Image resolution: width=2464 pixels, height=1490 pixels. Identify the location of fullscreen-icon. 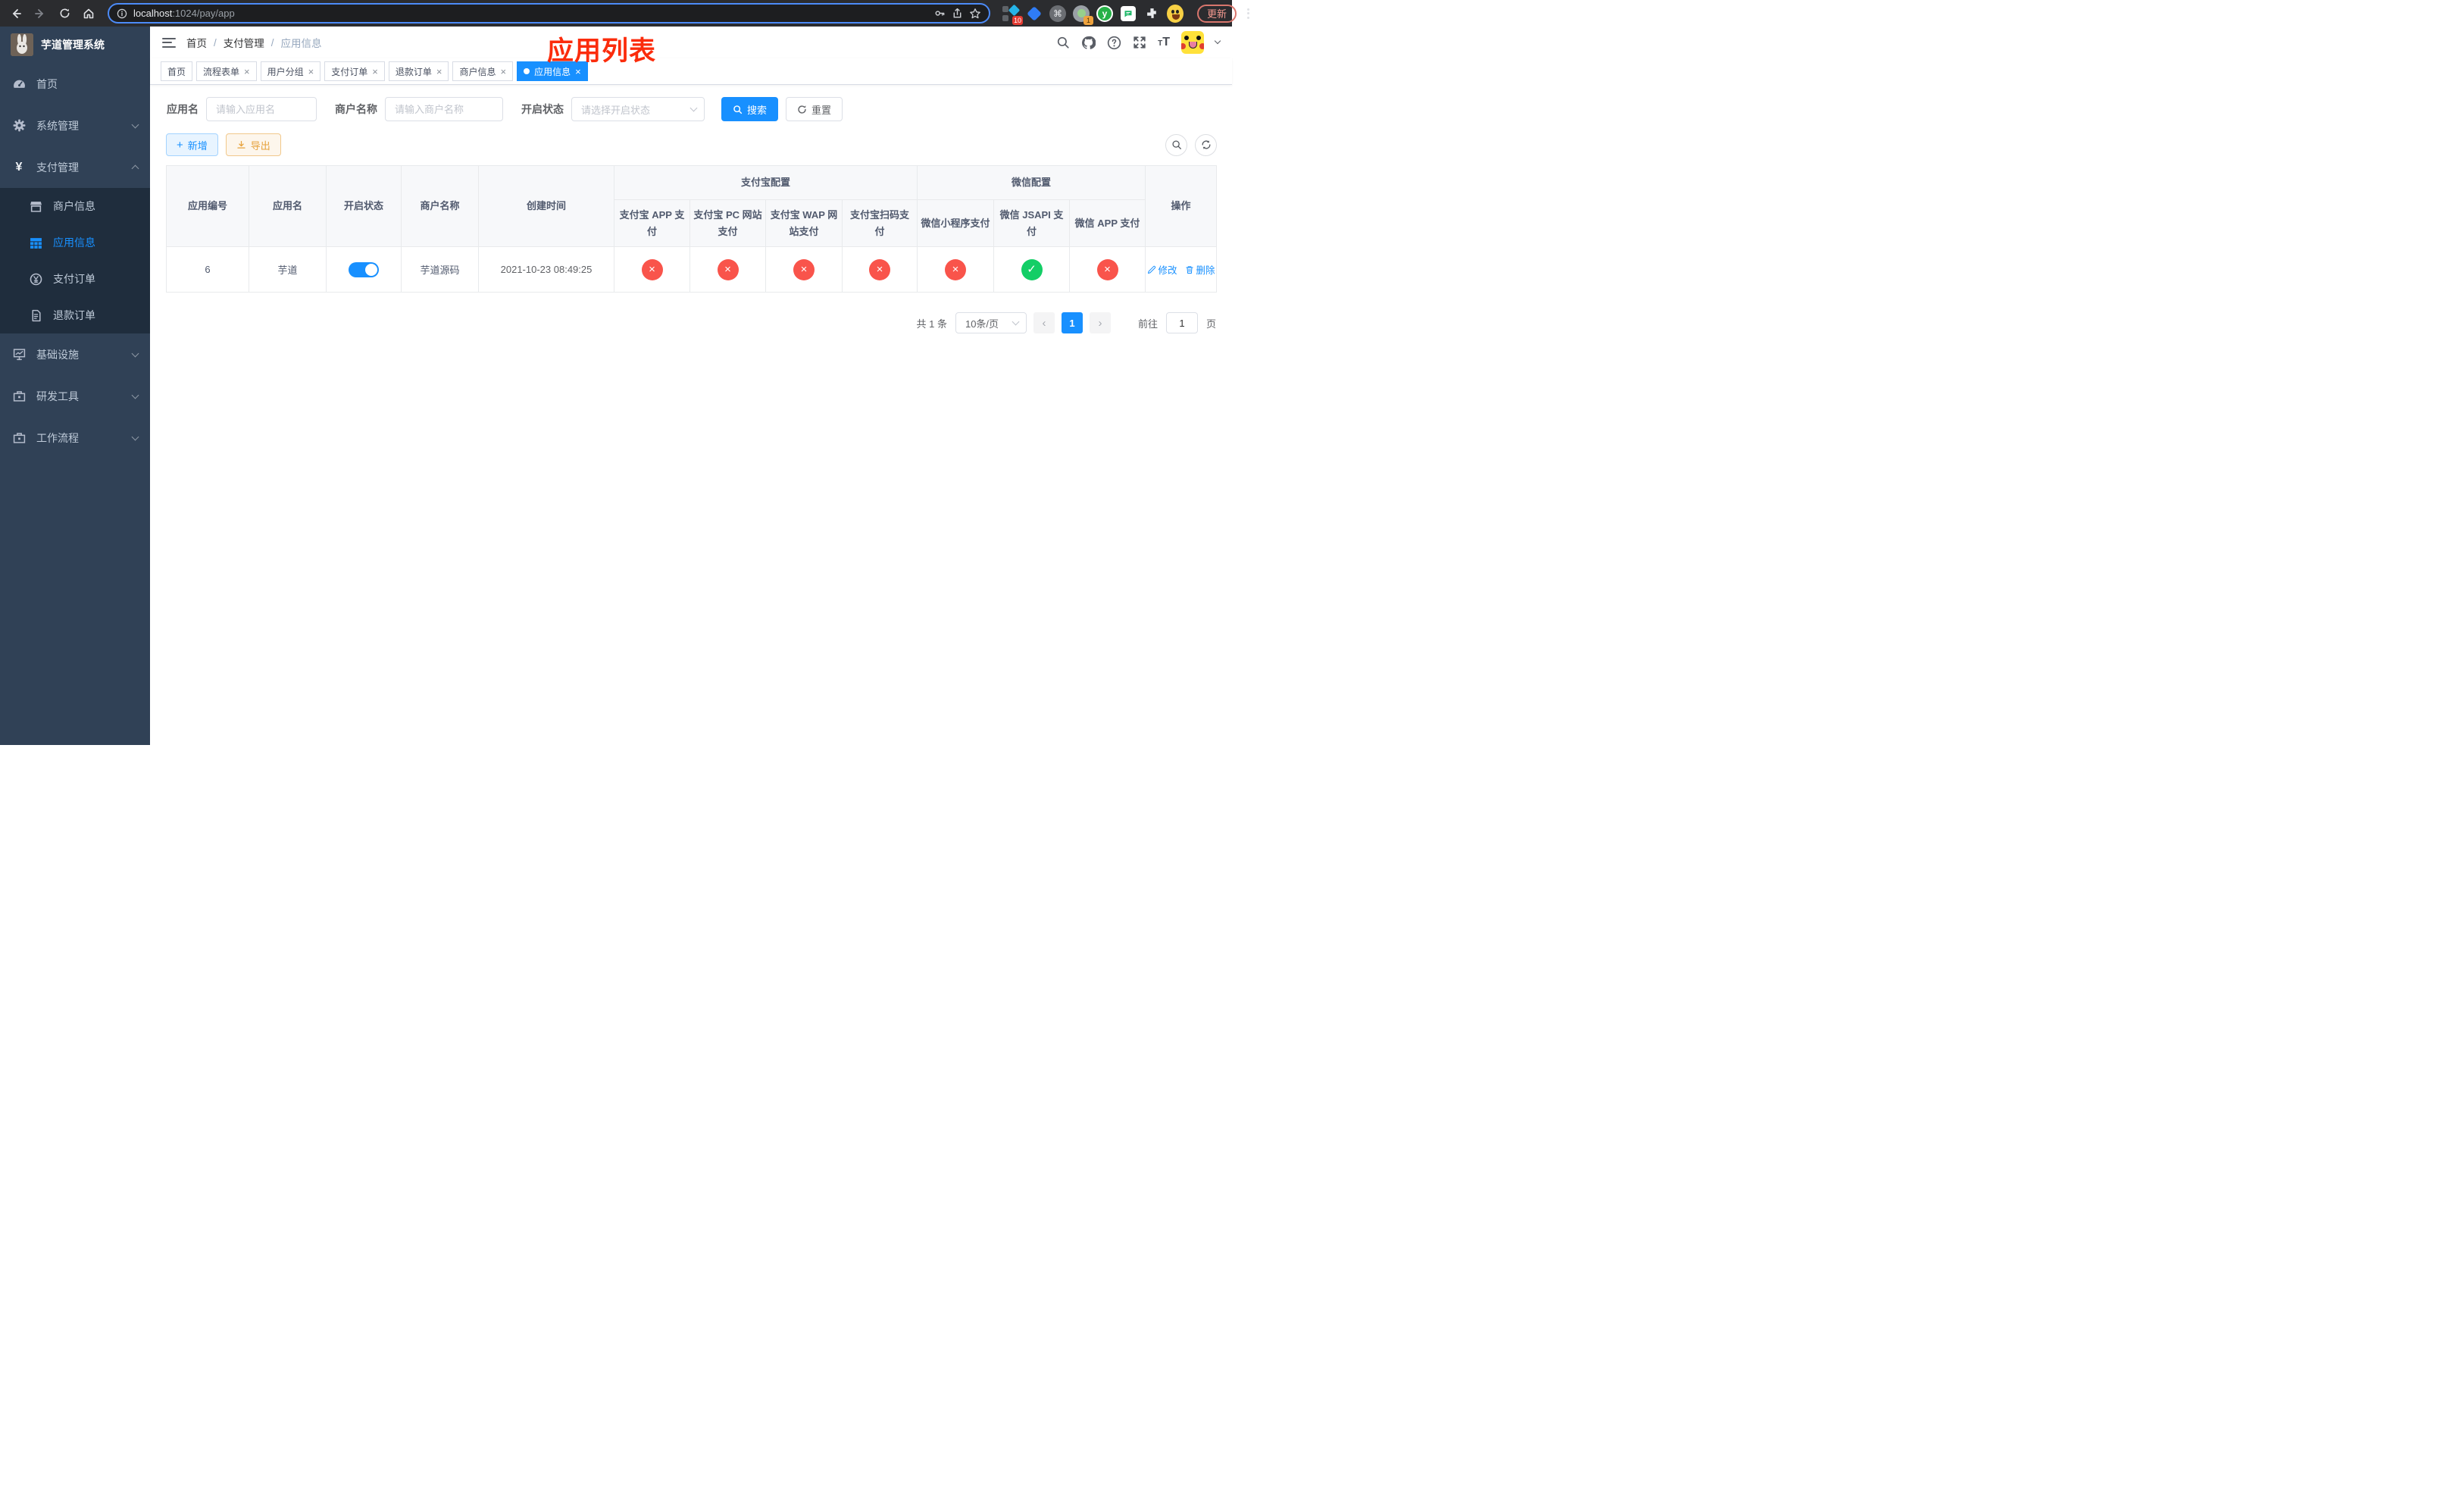
(1139, 43).